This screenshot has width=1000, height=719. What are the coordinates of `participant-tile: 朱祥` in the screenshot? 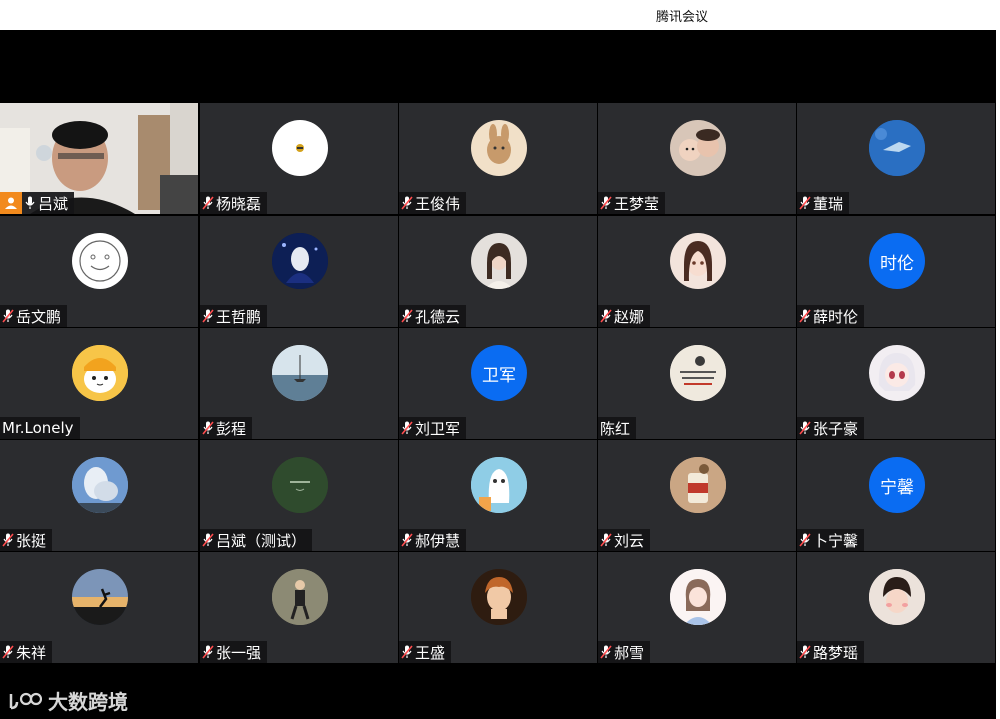 It's located at (99, 607).